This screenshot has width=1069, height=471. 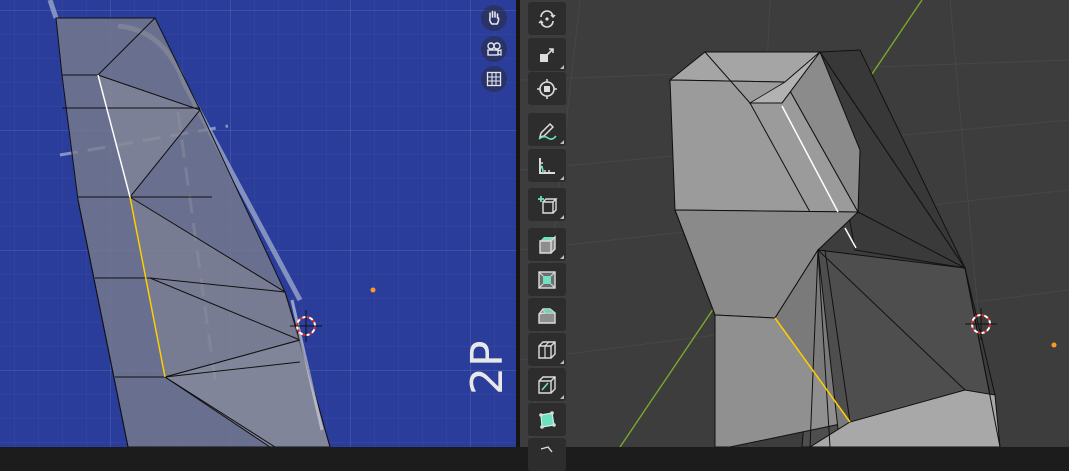 What do you see at coordinates (547, 204) in the screenshot?
I see `add-cube-tool-icon` at bounding box center [547, 204].